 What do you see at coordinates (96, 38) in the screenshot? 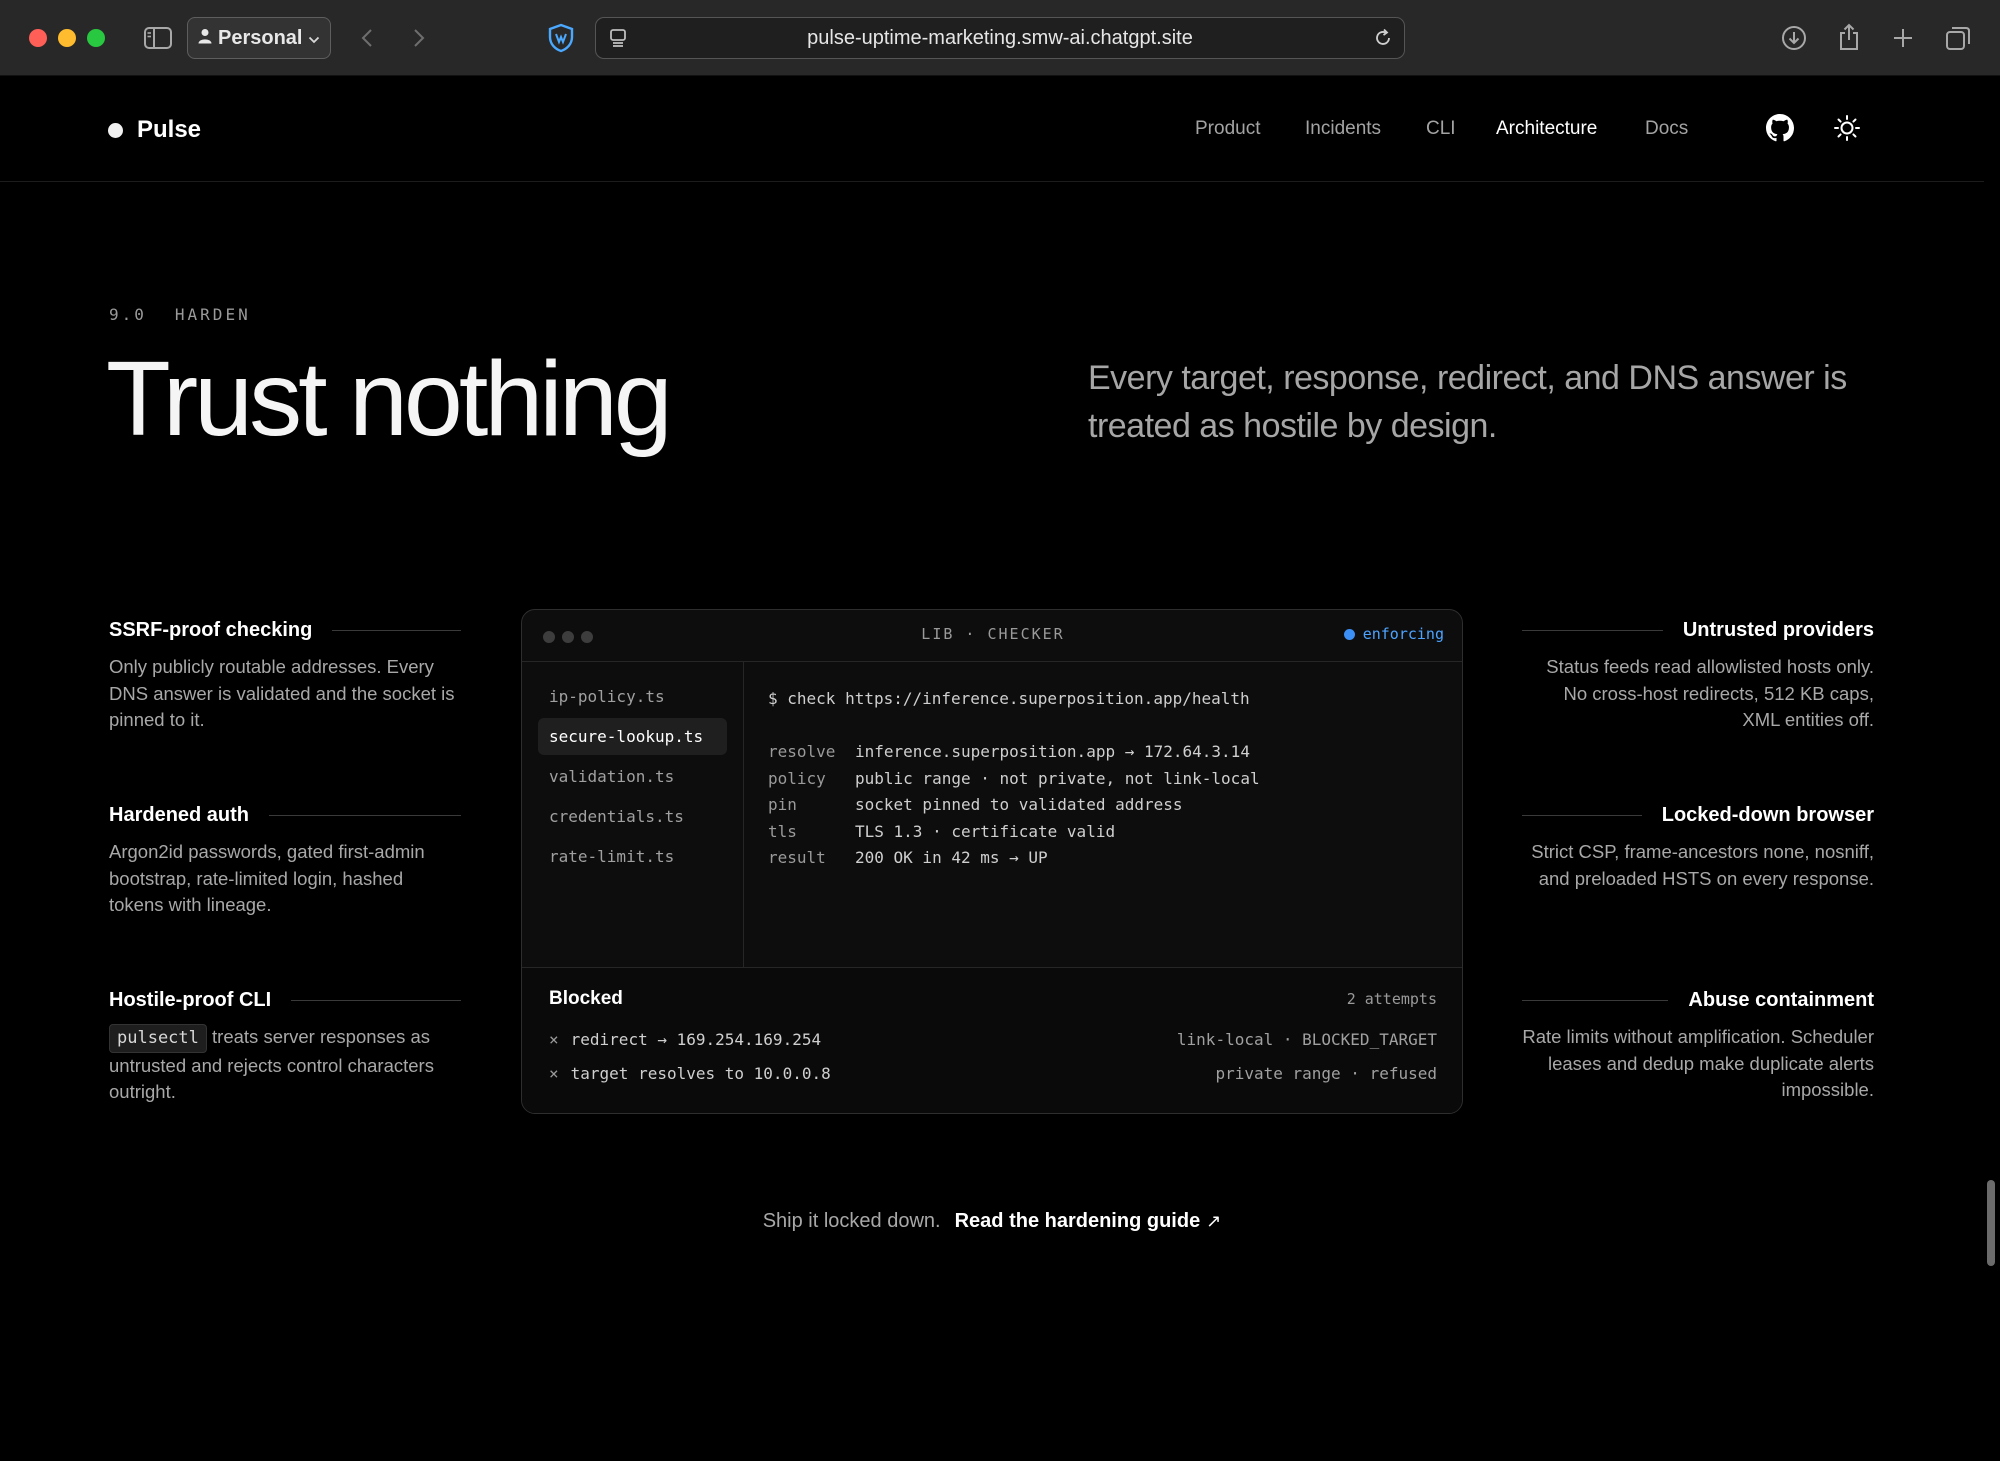
I see `zoom-window-button` at bounding box center [96, 38].